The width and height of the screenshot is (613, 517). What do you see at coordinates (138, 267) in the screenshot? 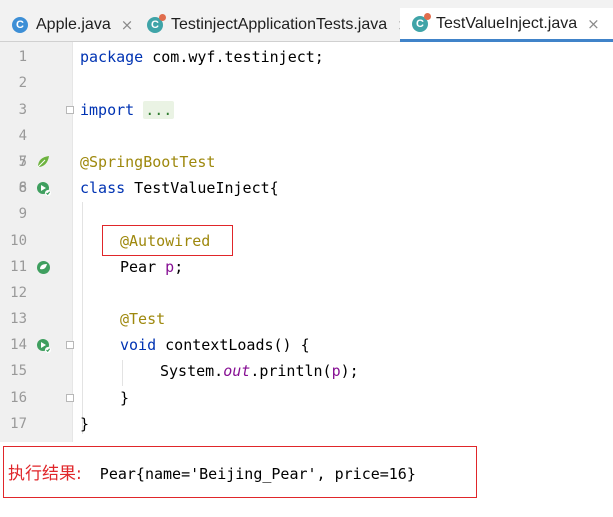
I see `field-type: Pear` at bounding box center [138, 267].